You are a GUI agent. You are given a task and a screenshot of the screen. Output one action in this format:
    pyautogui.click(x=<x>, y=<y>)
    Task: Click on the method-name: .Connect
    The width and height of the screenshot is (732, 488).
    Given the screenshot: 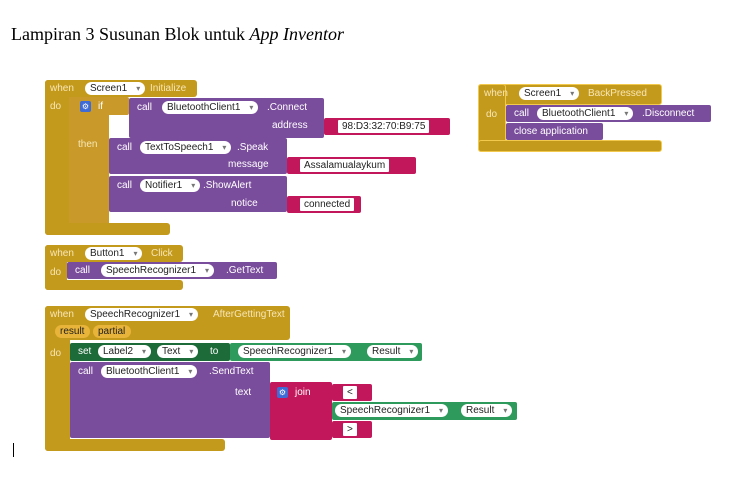 What is the action you would take?
    pyautogui.click(x=287, y=107)
    